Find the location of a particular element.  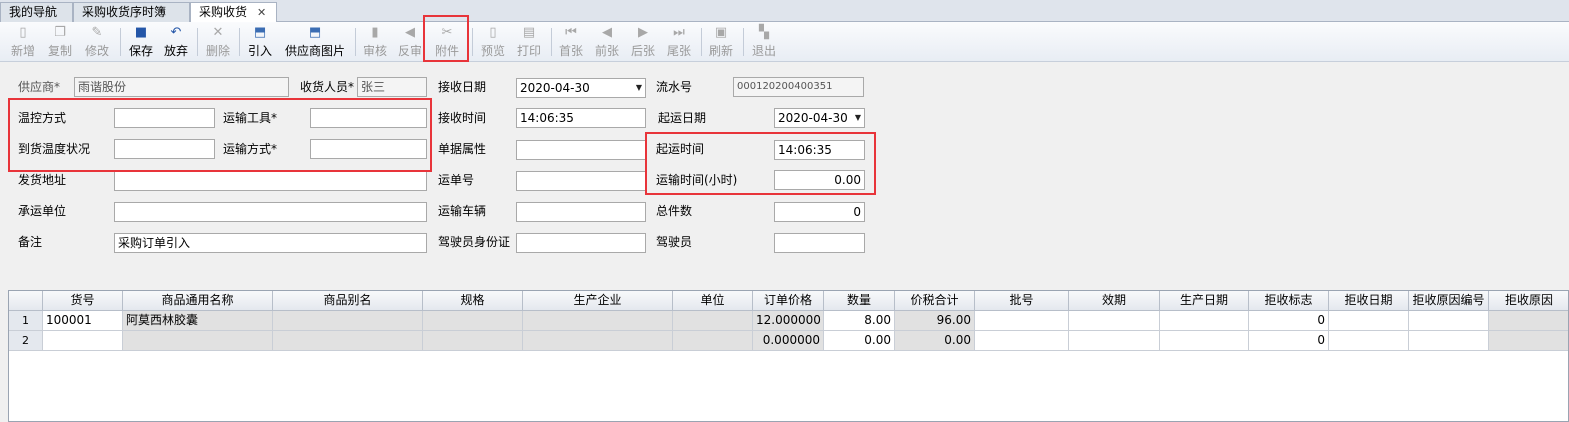

preview-button: ▯ 预览 is located at coordinates (493, 42).